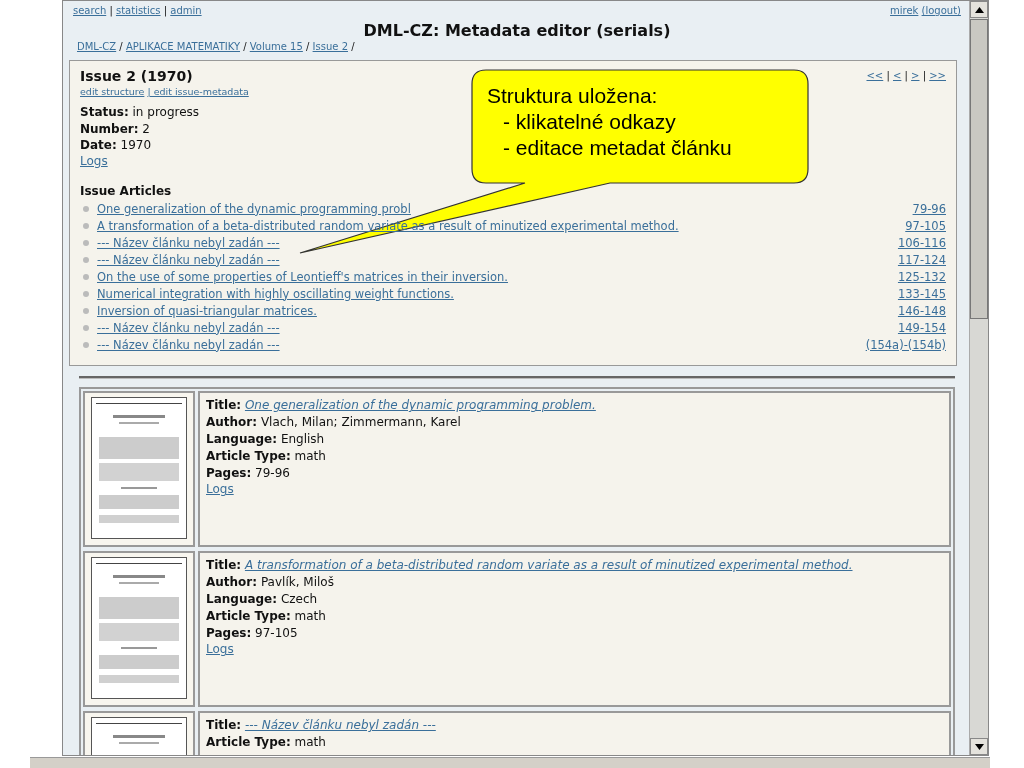  I want to click on article-link: Inversion of quasi-triangular matrices., so click(207, 311).